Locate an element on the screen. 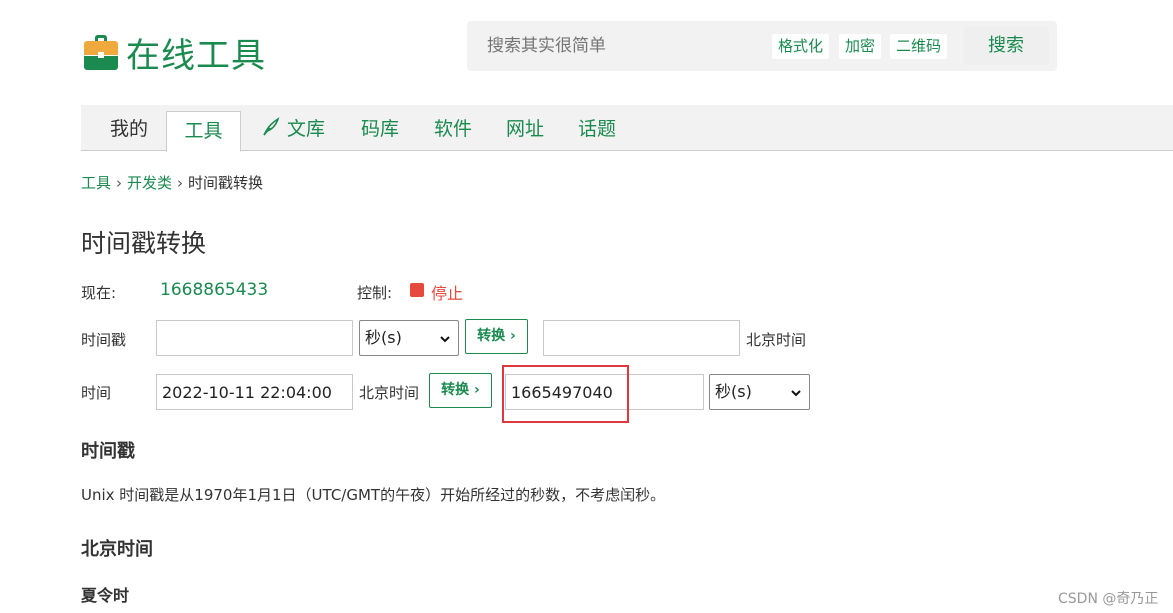 This screenshot has height=613, width=1173. time-convert-button: 转换 › is located at coordinates (460, 390).